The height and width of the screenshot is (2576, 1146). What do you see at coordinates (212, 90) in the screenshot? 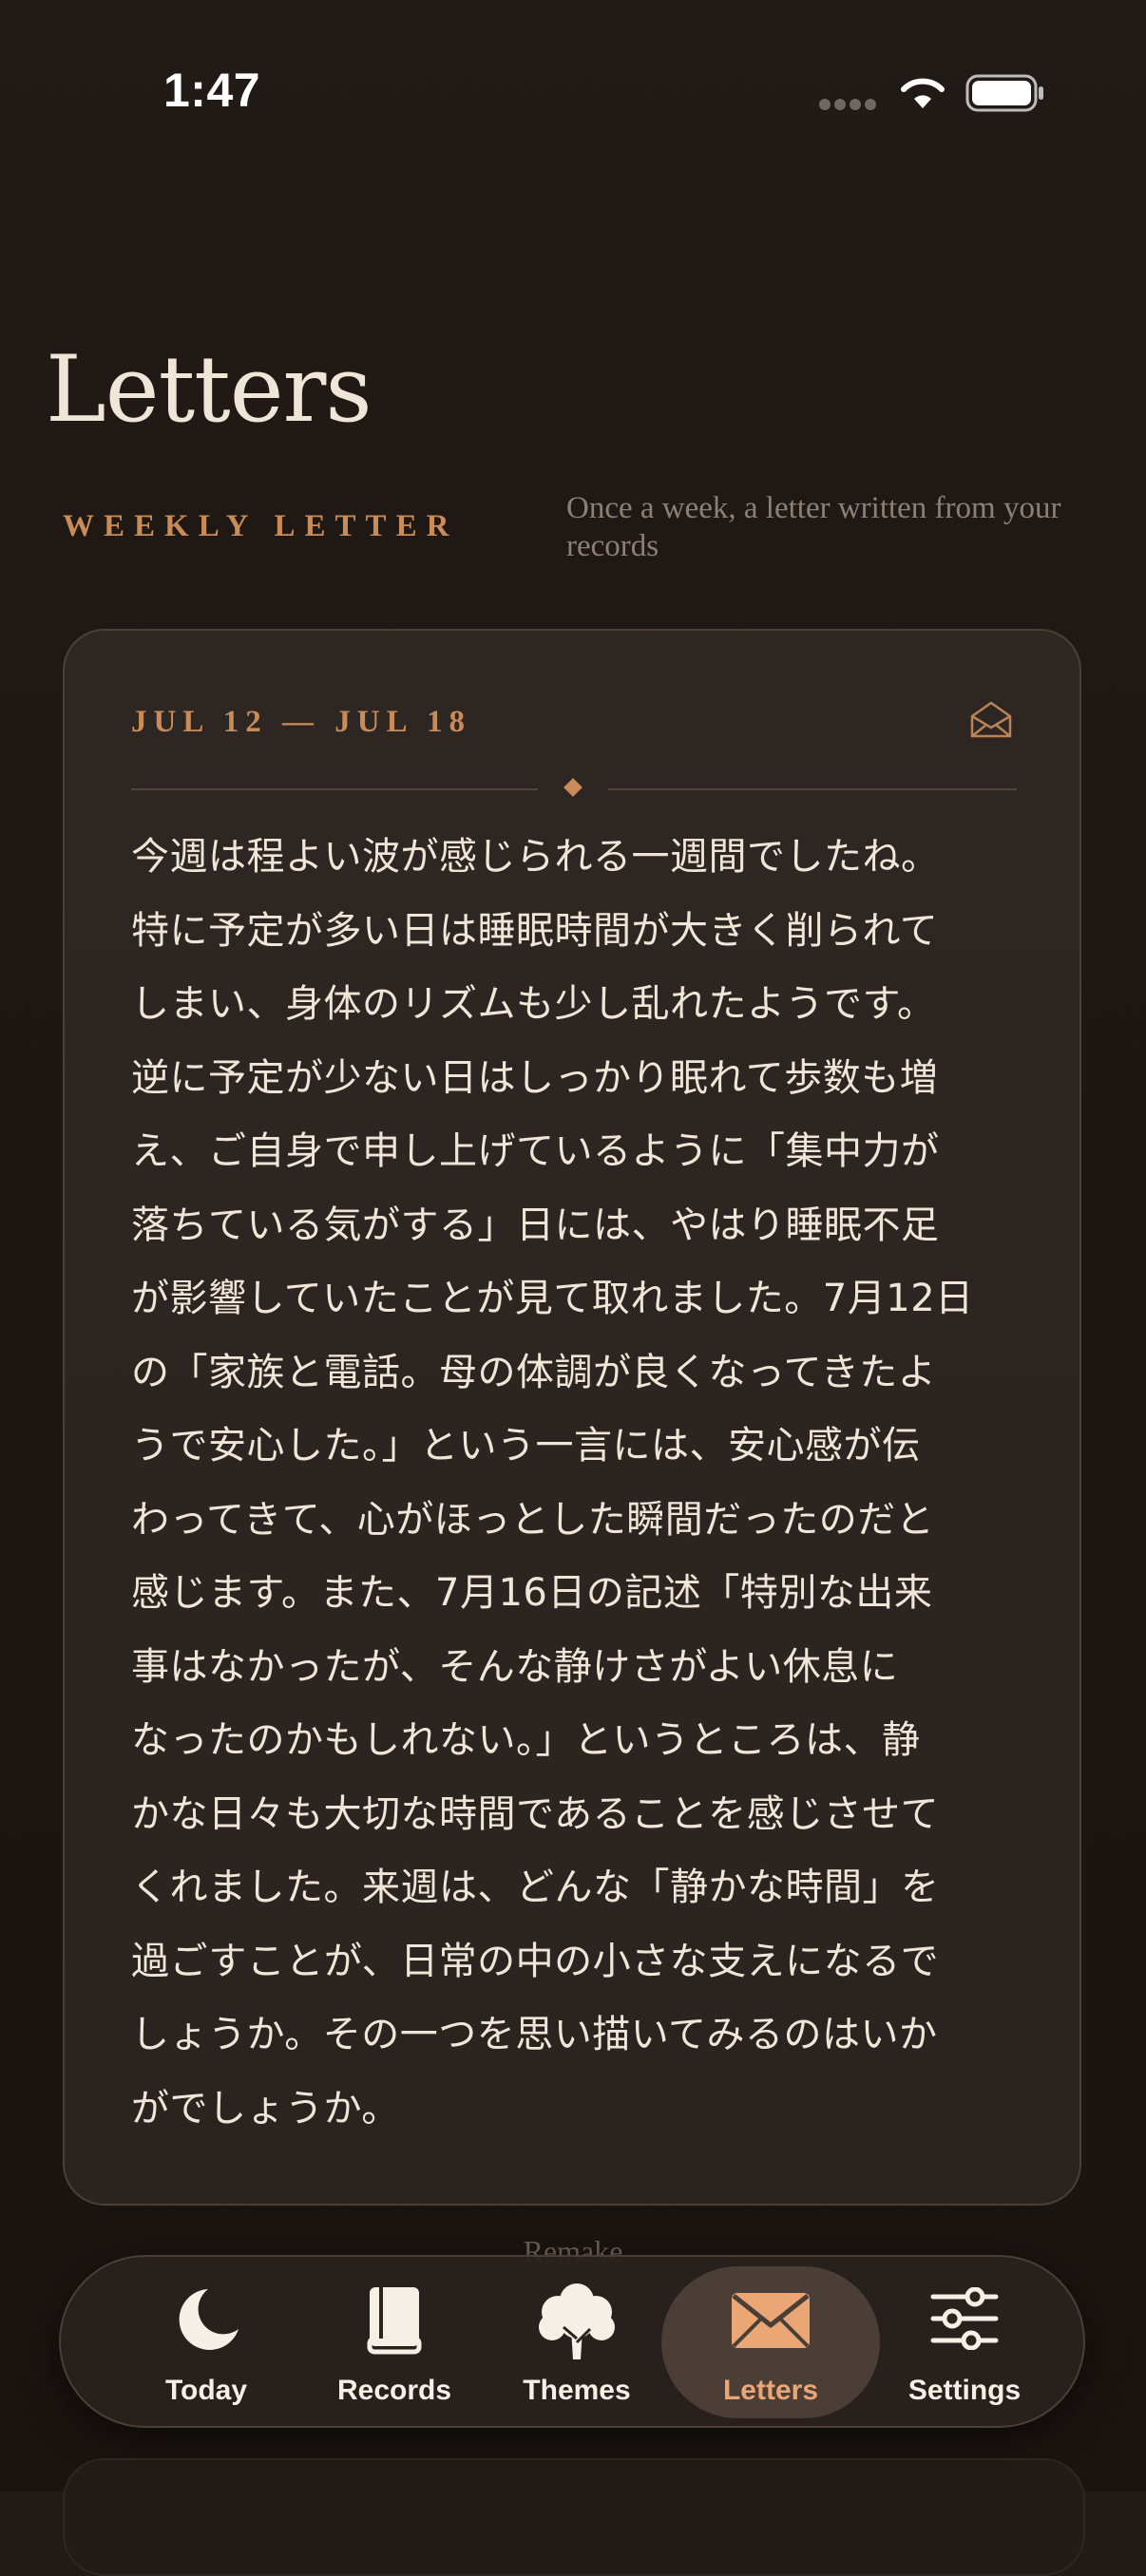
I see `status-time: 1:47` at bounding box center [212, 90].